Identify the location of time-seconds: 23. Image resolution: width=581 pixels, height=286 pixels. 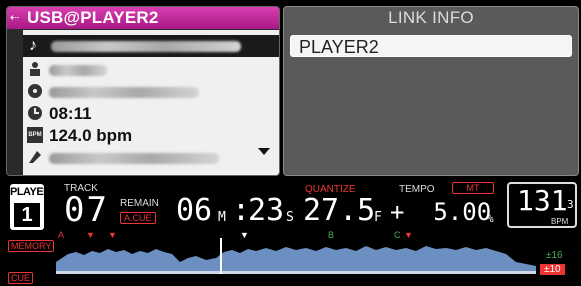
(266, 210).